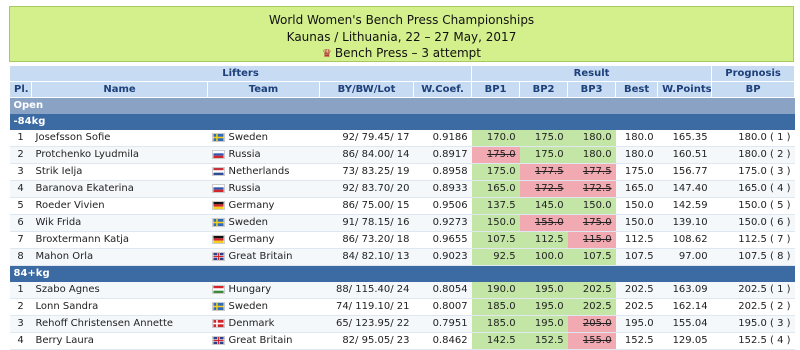 This screenshot has height=350, width=800. What do you see at coordinates (366, 155) in the screenshot?
I see `body-weight-lot-cell: 86/ 84.00/ 14` at bounding box center [366, 155].